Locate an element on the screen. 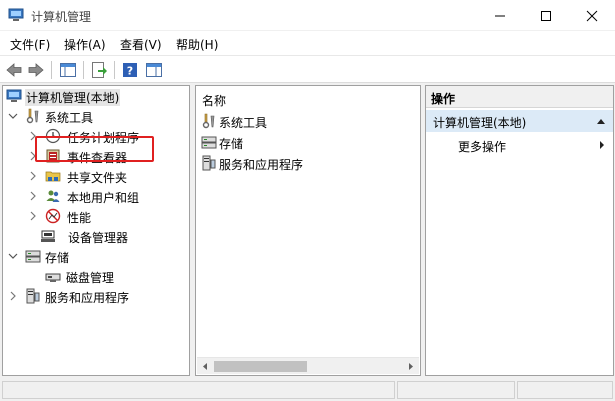  minimize-icon is located at coordinates (500, 16).